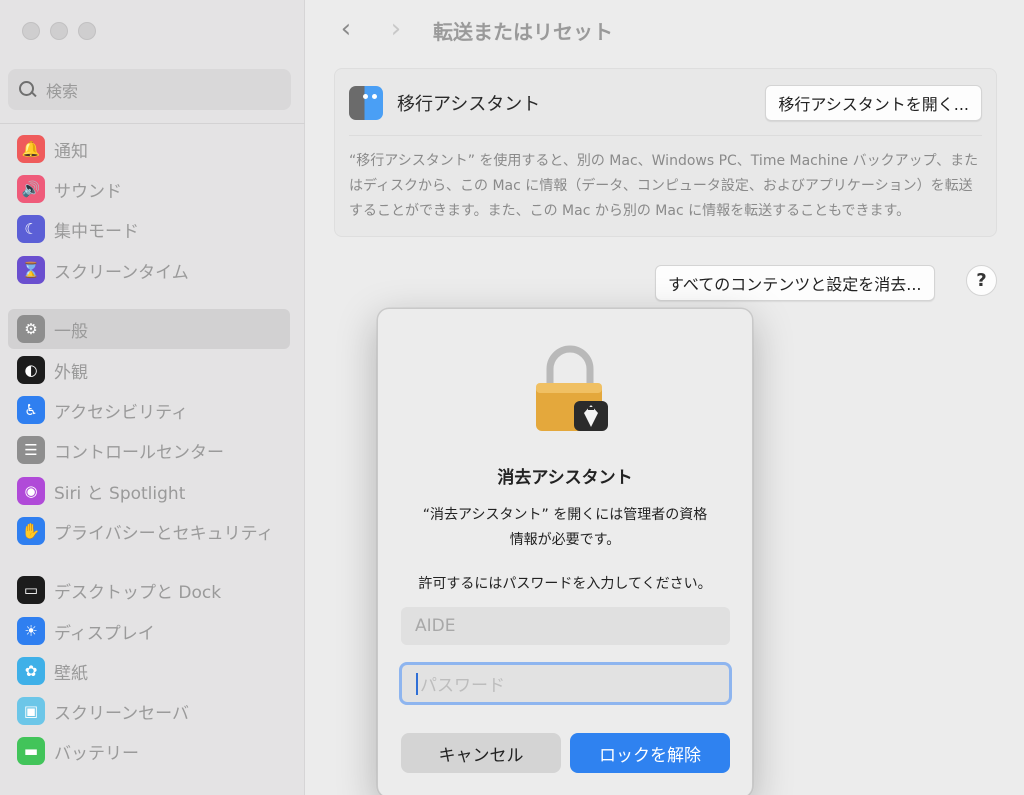 This screenshot has height=795, width=1024. What do you see at coordinates (469, 104) in the screenshot?
I see `migration-title: 移行アシスタント` at bounding box center [469, 104].